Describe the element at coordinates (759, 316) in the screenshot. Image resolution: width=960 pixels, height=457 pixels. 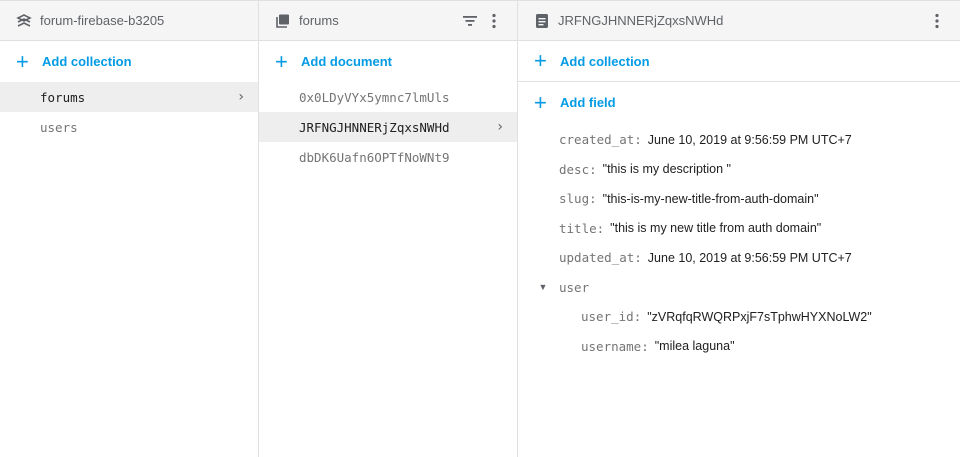
I see `field-value: "zVRqfqRWQRPxjF7sTphwHYXNoLW2"` at that location.